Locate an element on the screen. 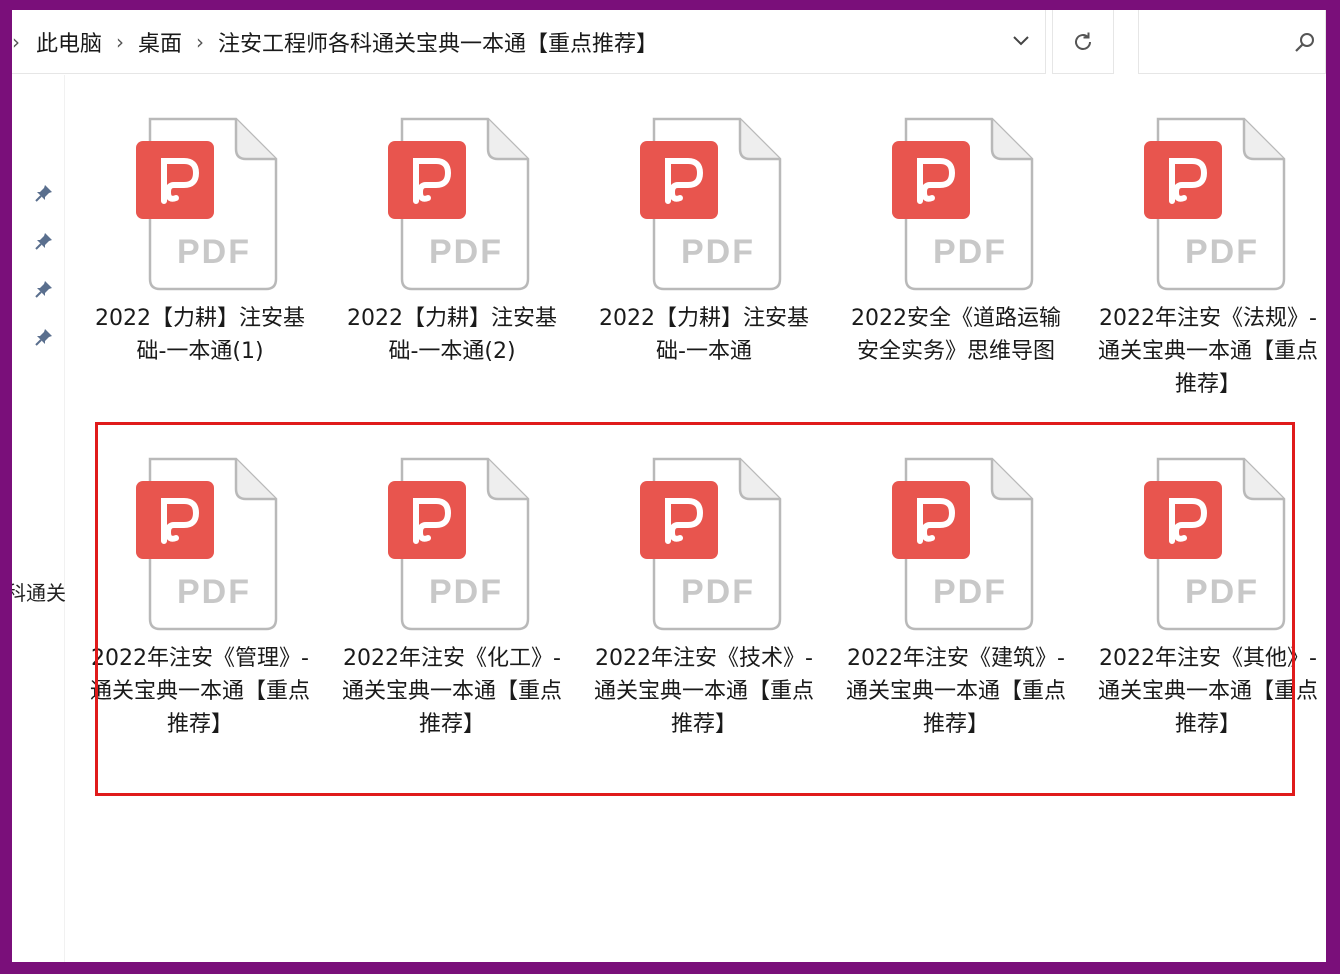  refresh-icon is located at coordinates (1083, 41).